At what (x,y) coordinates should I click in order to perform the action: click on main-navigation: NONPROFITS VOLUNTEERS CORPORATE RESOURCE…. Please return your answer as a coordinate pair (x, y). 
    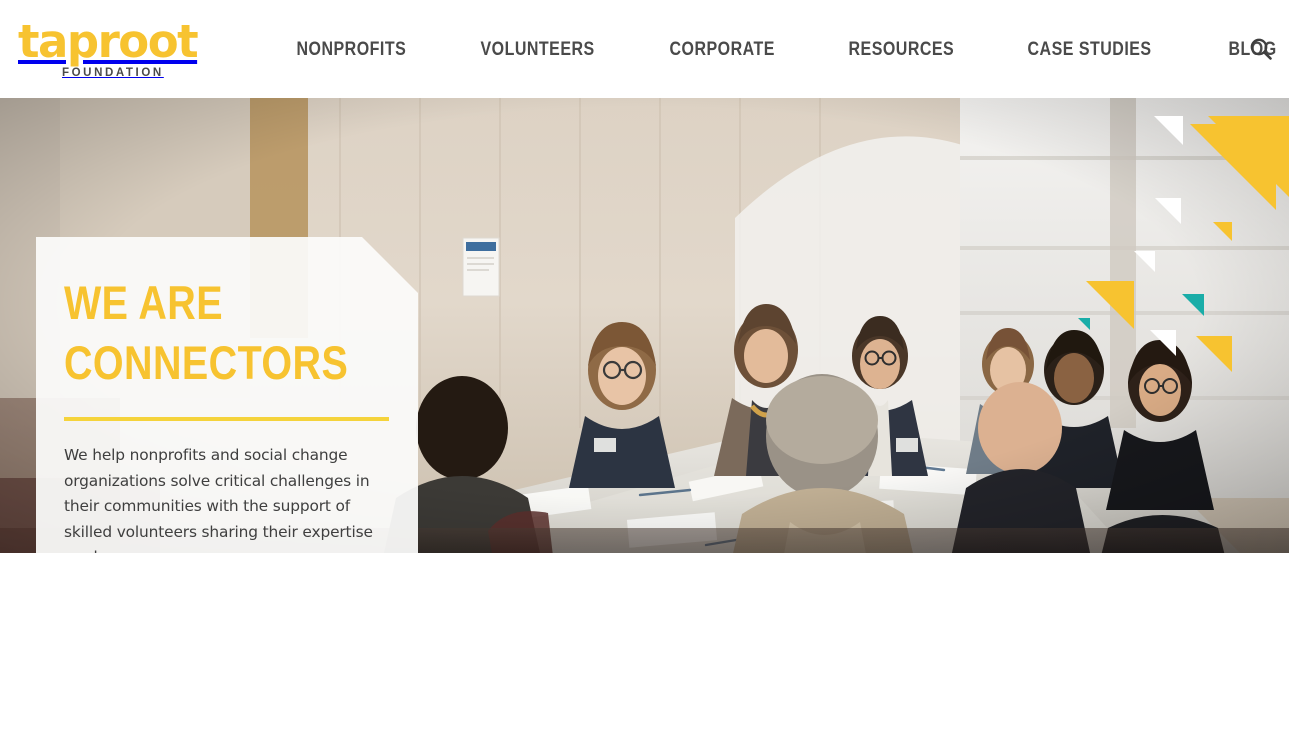
    Looking at the image, I should click on (782, 49).